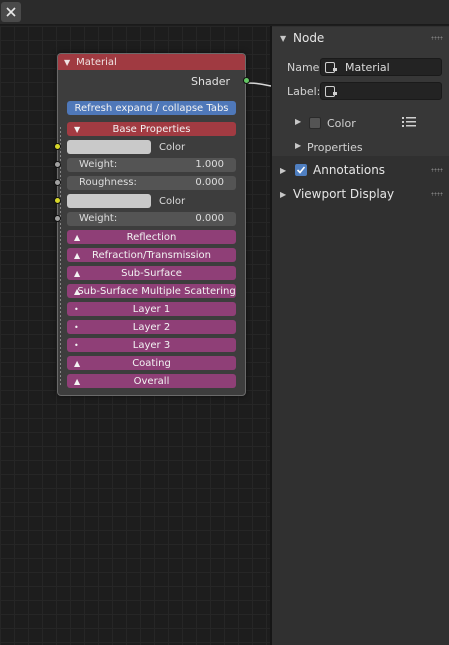 The width and height of the screenshot is (449, 645). I want to click on tab-reflection: ▲ Reflection, so click(151, 237).